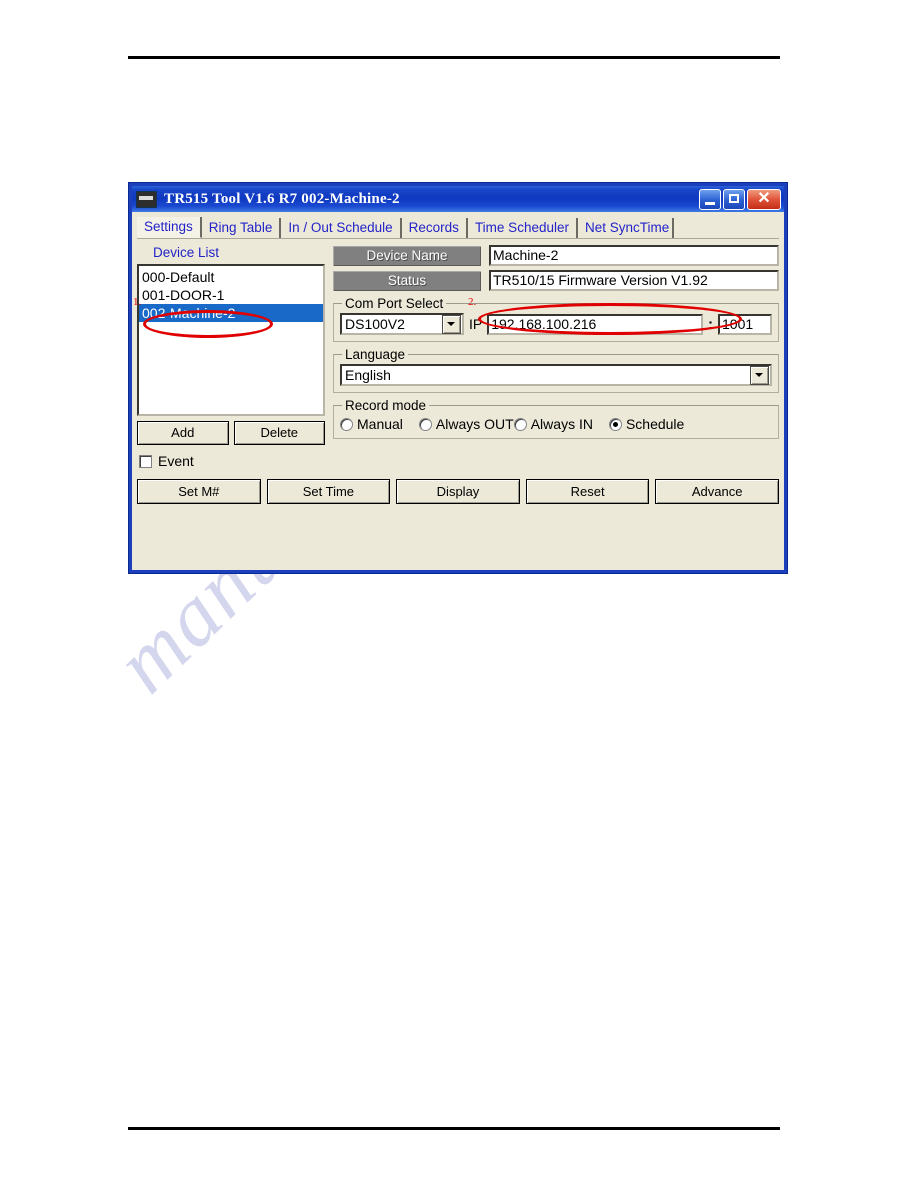 This screenshot has height=1188, width=918. What do you see at coordinates (146, 199) in the screenshot?
I see `application-icon` at bounding box center [146, 199].